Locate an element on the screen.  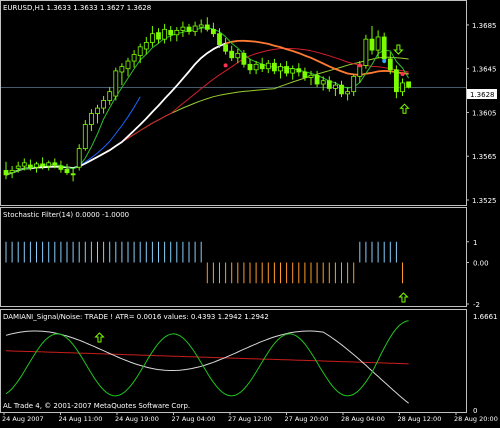
price-tick-label: 1.3645 is located at coordinates (484, 70).